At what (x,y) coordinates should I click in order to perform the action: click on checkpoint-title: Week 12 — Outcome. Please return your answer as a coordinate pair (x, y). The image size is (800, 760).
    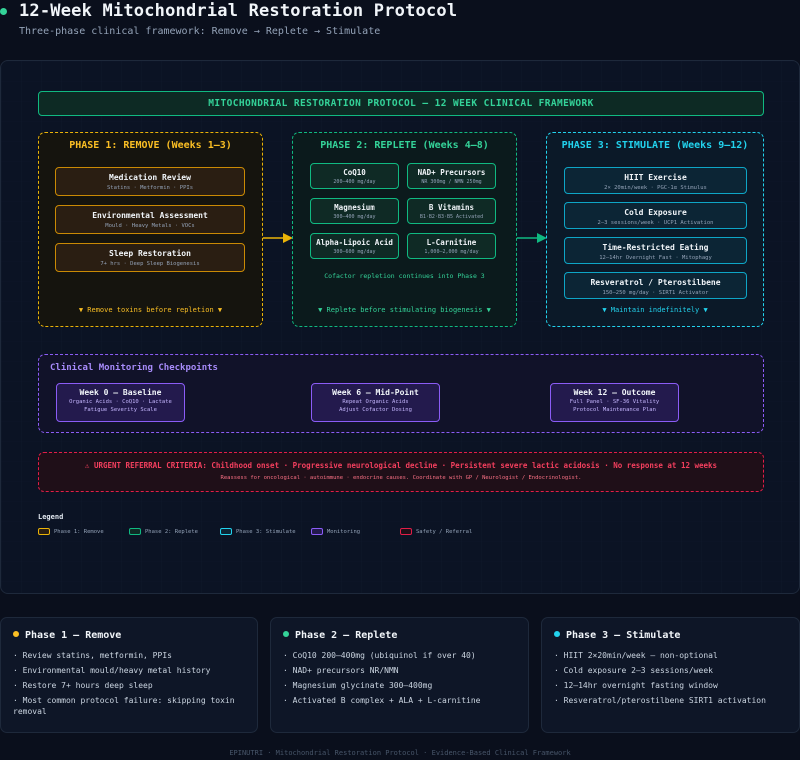
    Looking at the image, I should click on (614, 392).